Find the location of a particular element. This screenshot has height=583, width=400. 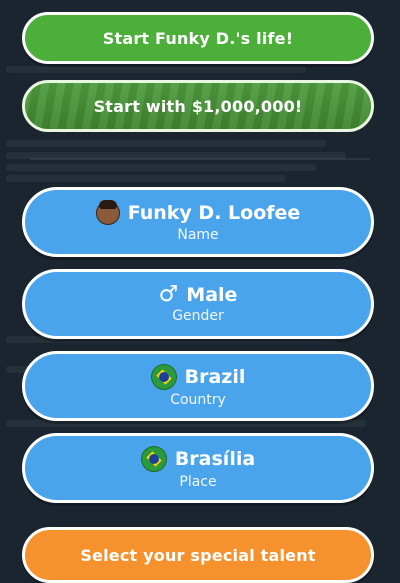

special-talent-button: Select your special talent is located at coordinates (198, 555).